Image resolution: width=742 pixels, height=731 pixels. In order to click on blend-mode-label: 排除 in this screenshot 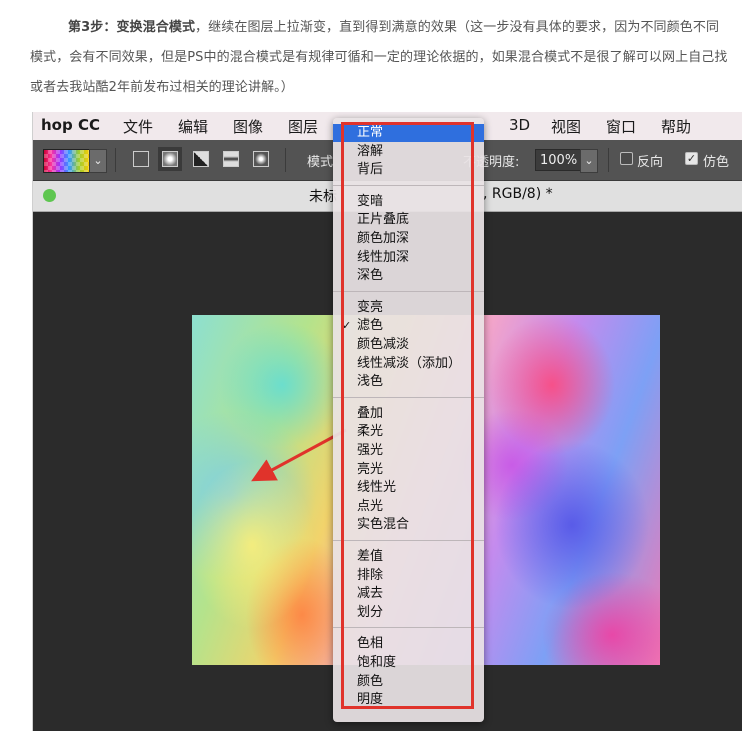, I will do `click(370, 575)`.